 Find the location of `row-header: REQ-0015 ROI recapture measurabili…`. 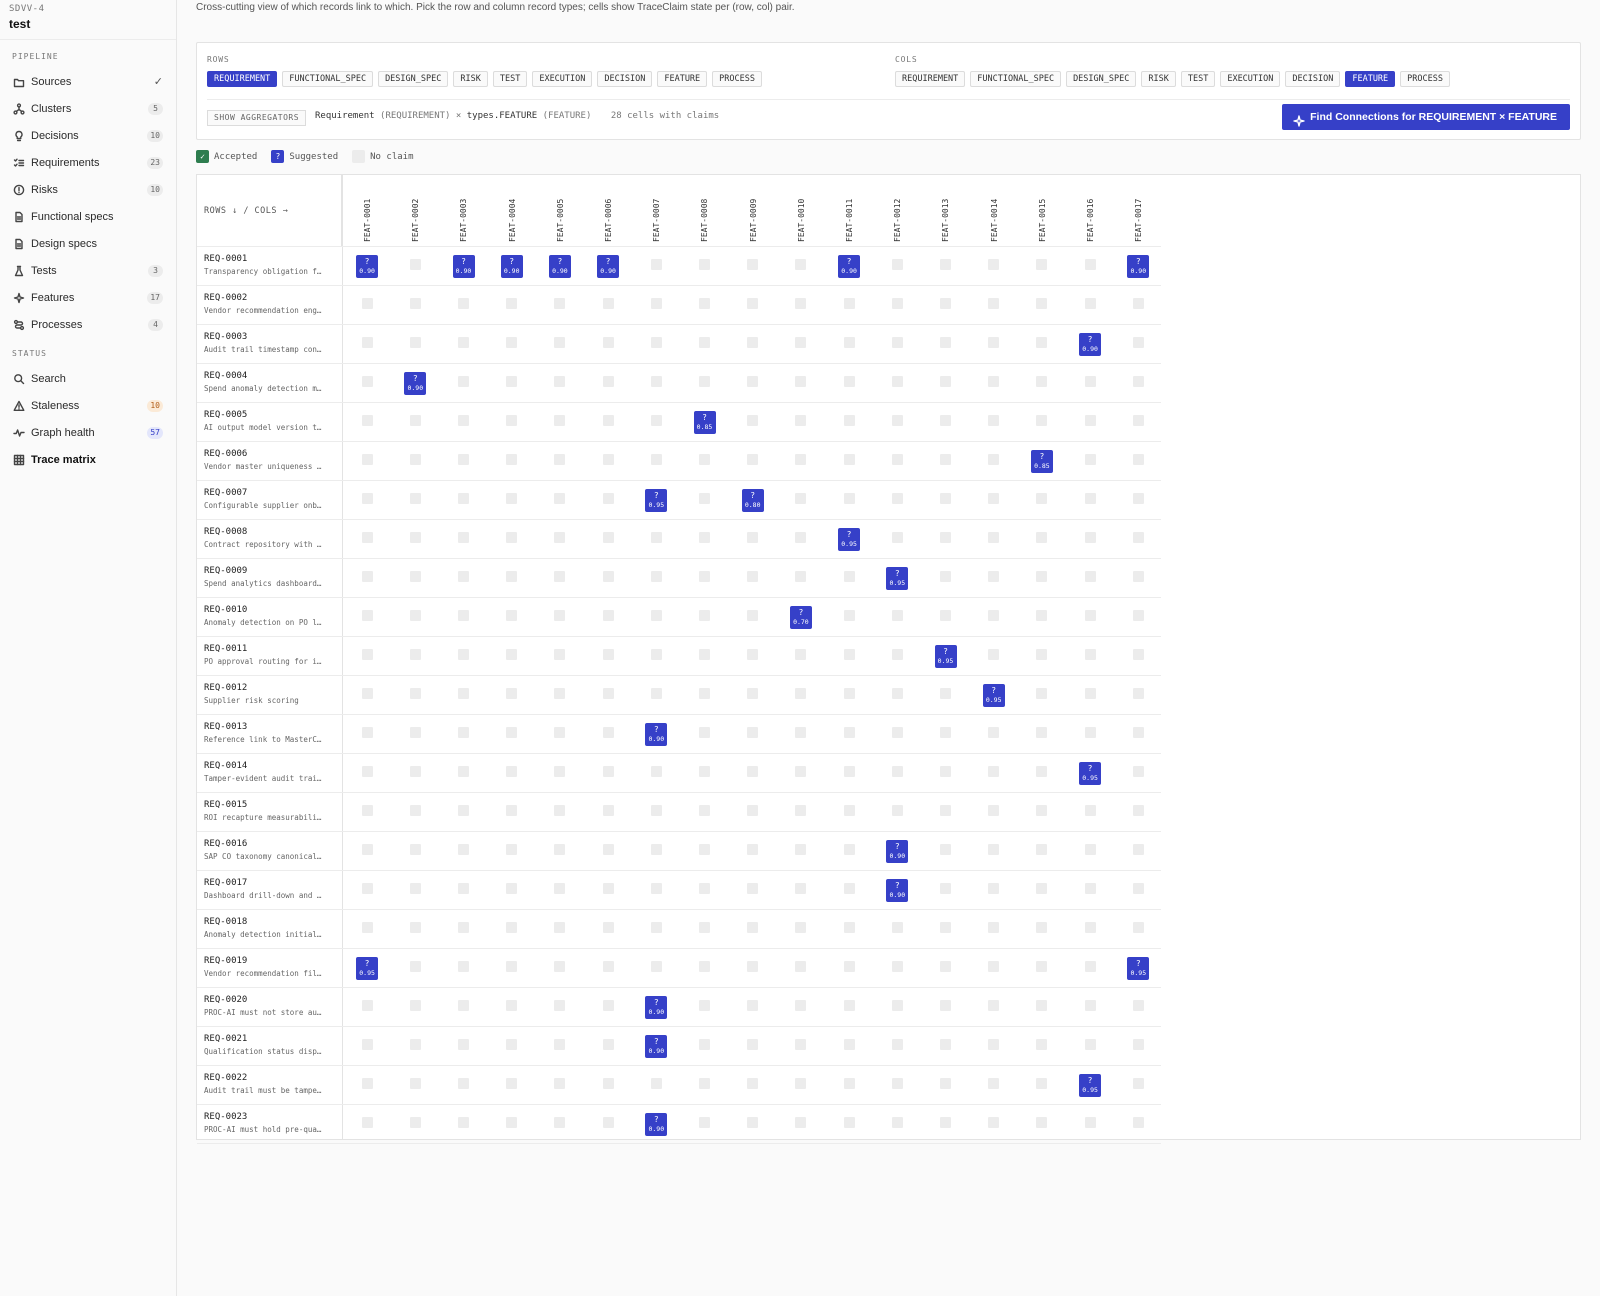

row-header: REQ-0015 ROI recapture measurabili… is located at coordinates (269, 811).